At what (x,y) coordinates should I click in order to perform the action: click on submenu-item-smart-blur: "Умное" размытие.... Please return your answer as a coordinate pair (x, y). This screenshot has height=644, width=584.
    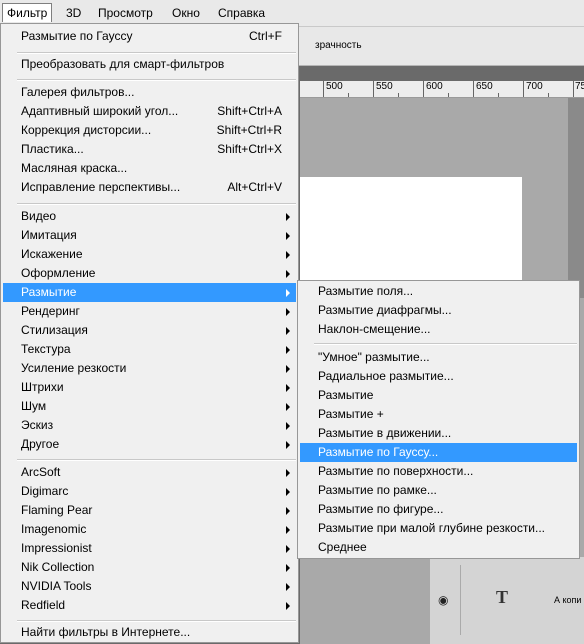
    Looking at the image, I should click on (438, 357).